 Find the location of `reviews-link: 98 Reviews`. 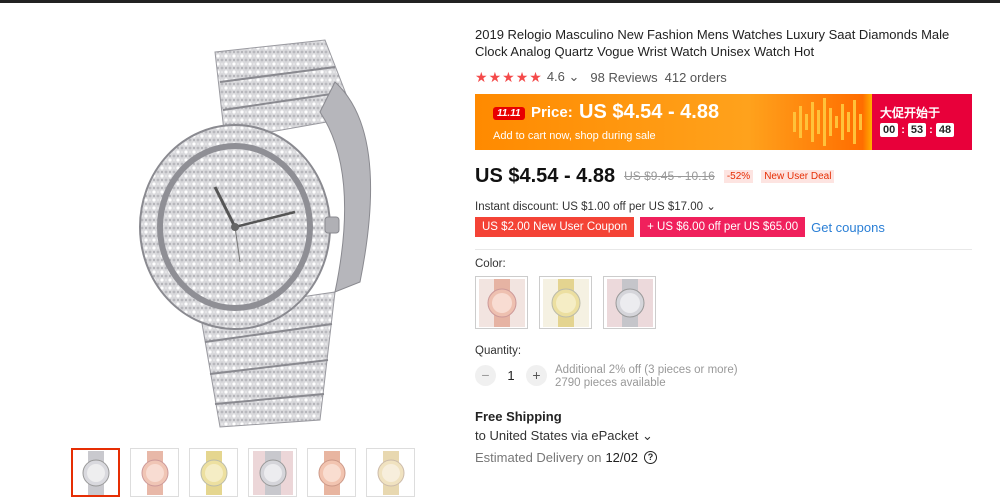

reviews-link: 98 Reviews is located at coordinates (623, 77).